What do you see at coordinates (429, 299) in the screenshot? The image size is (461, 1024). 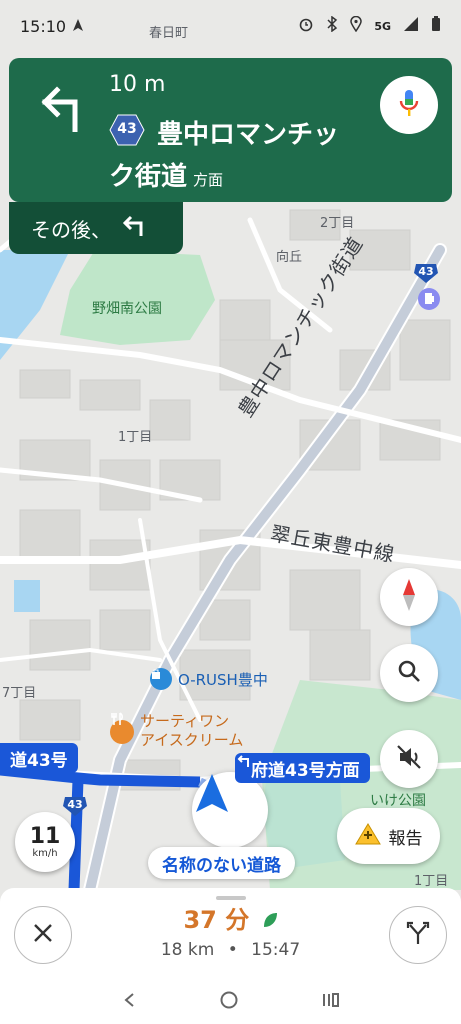 I see `gas-station-icon` at bounding box center [429, 299].